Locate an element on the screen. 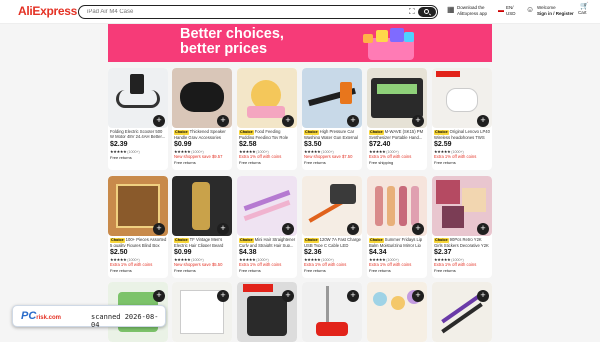 The width and height of the screenshot is (600, 342). product-price: $2.50 is located at coordinates (119, 252).